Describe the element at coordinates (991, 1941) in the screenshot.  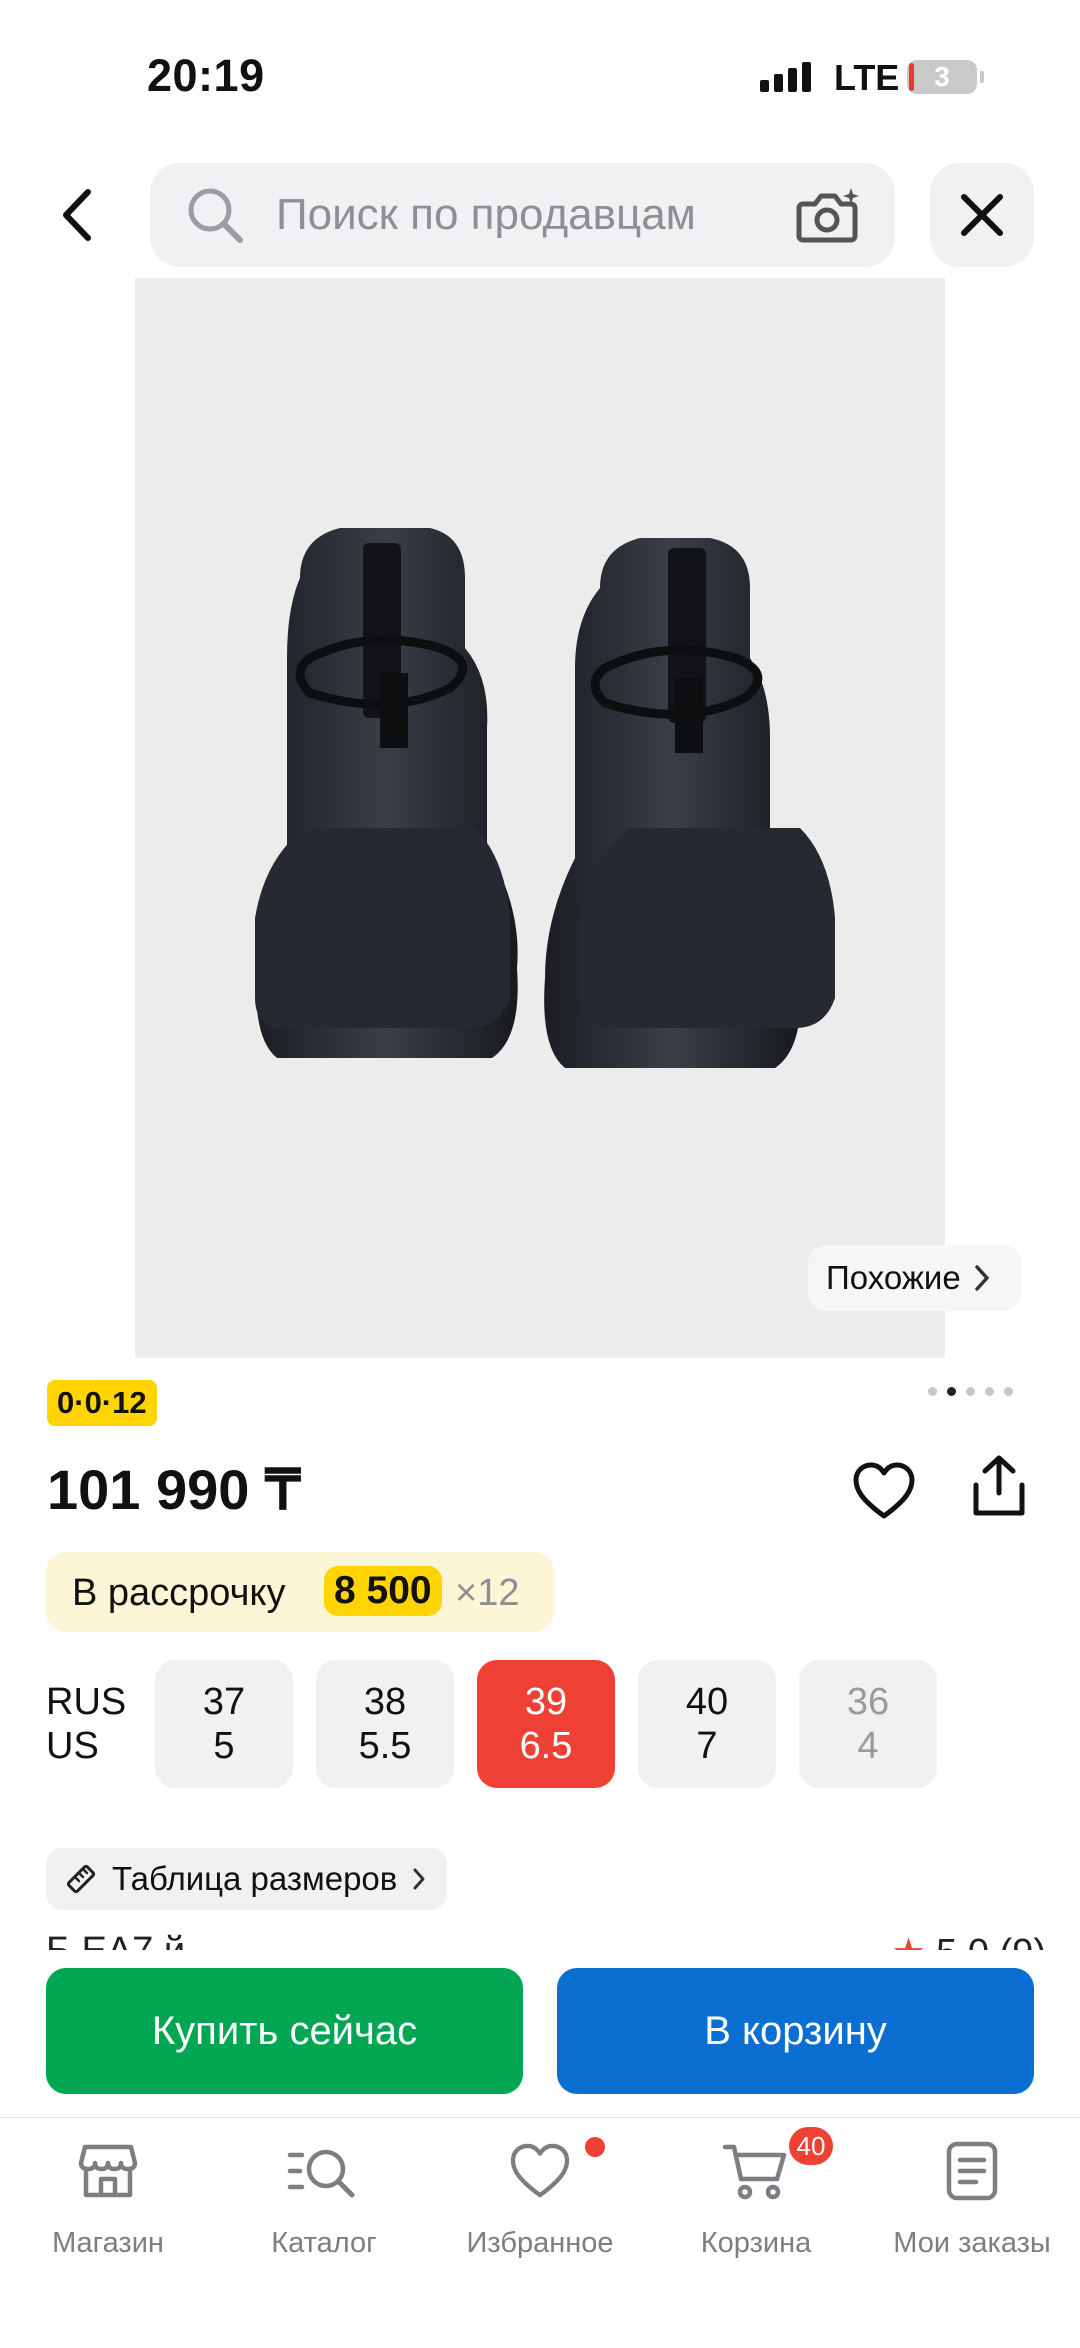
I see `rating-value: 5.0 (9)` at that location.